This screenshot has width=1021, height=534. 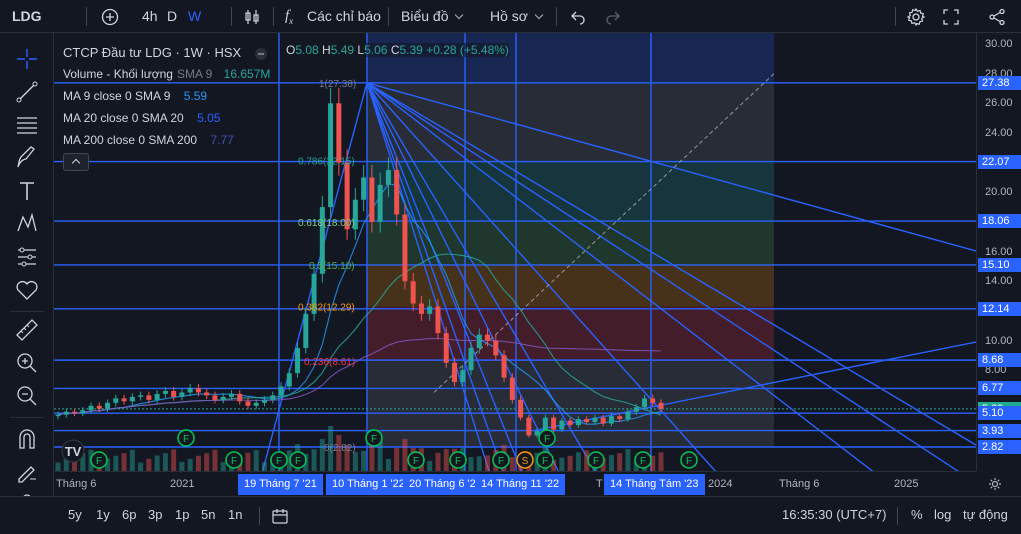 What do you see at coordinates (168, 74) in the screenshot?
I see `legend-volume-row: Volume - Khối lượng SMA 9 16.657M` at bounding box center [168, 74].